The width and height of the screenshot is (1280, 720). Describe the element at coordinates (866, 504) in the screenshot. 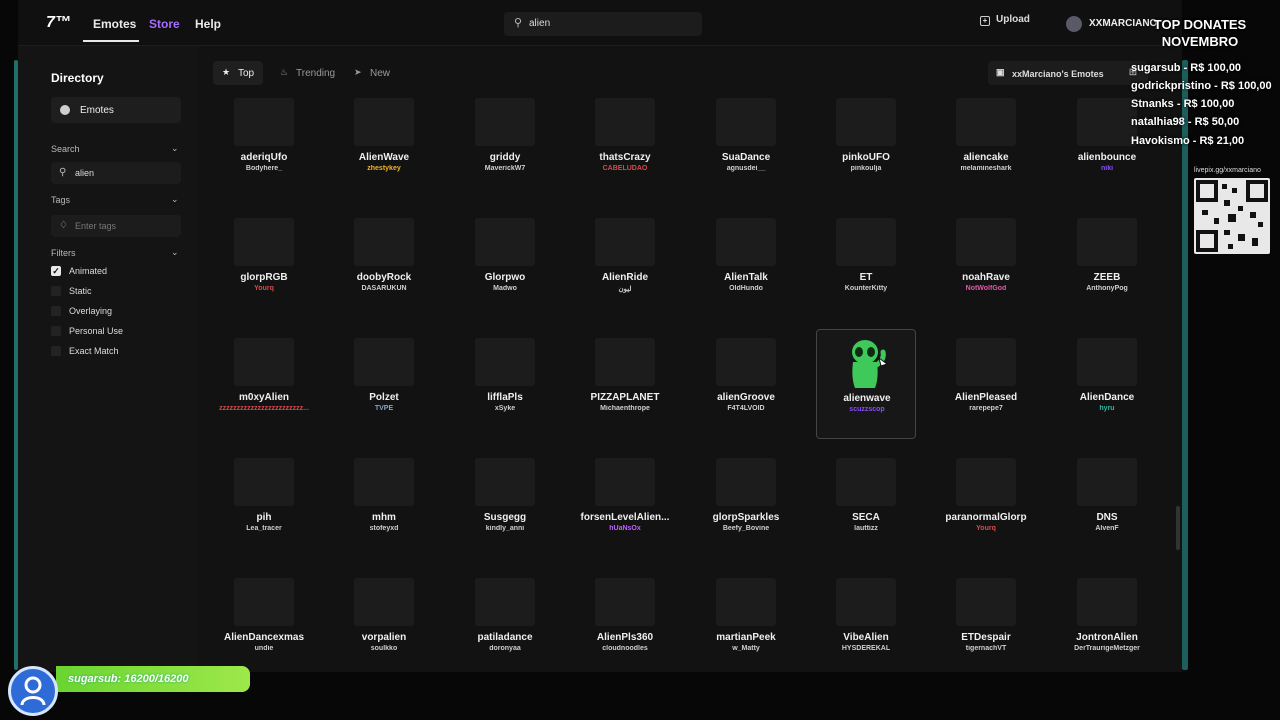

I see `emote-card: SECA lauttizz` at that location.